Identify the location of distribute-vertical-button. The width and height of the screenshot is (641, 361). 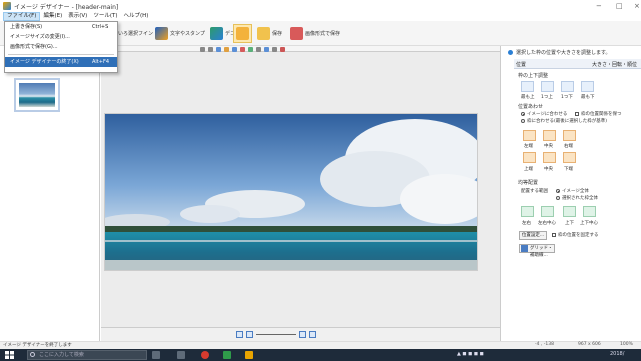
(569, 211).